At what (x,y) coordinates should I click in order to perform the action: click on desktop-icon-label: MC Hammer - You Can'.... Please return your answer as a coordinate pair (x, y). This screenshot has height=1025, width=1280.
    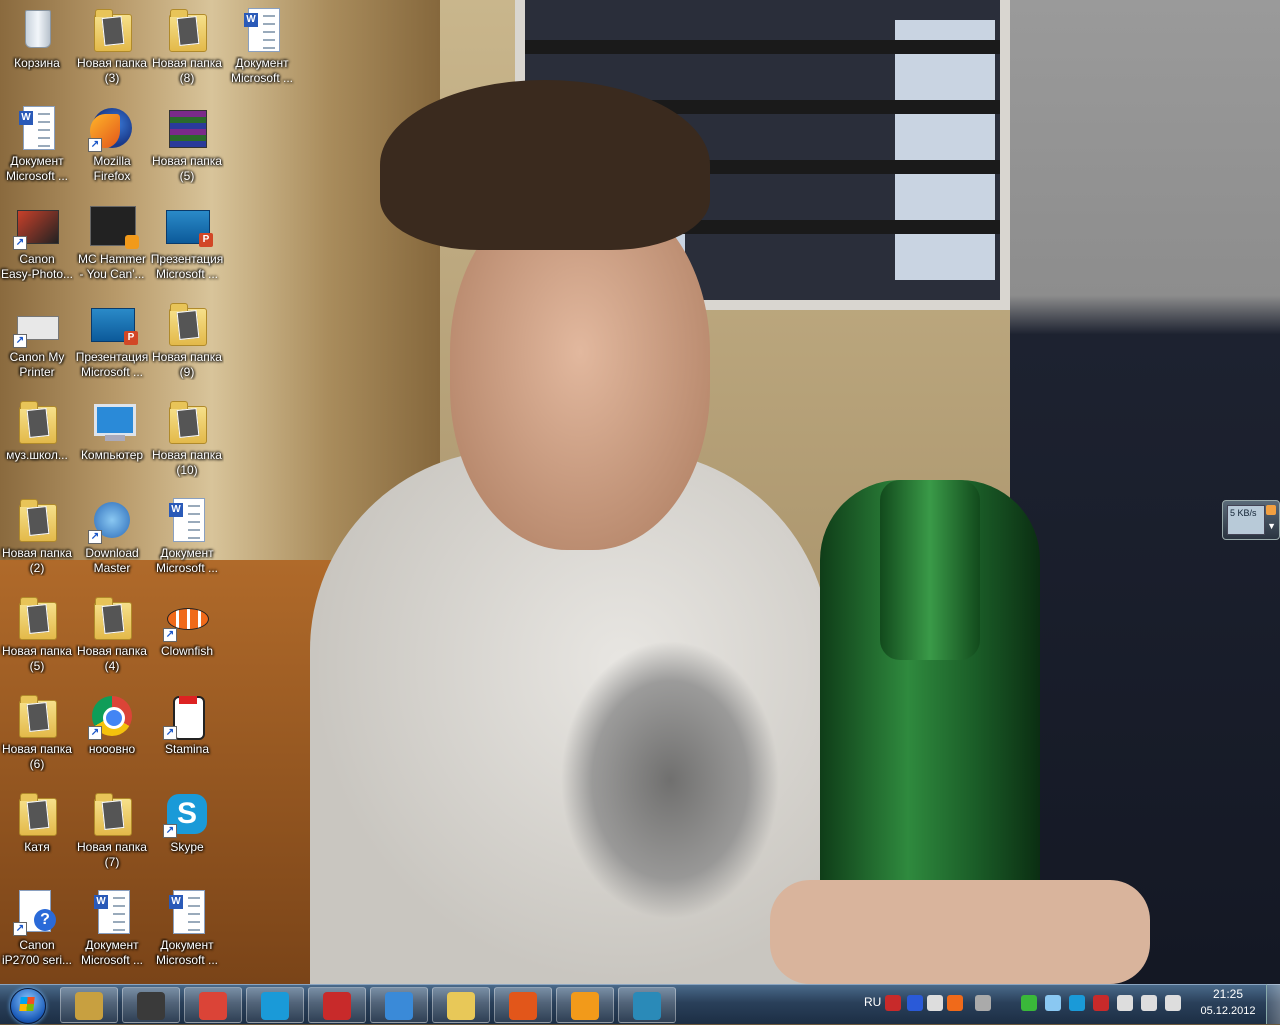
    Looking at the image, I should click on (112, 266).